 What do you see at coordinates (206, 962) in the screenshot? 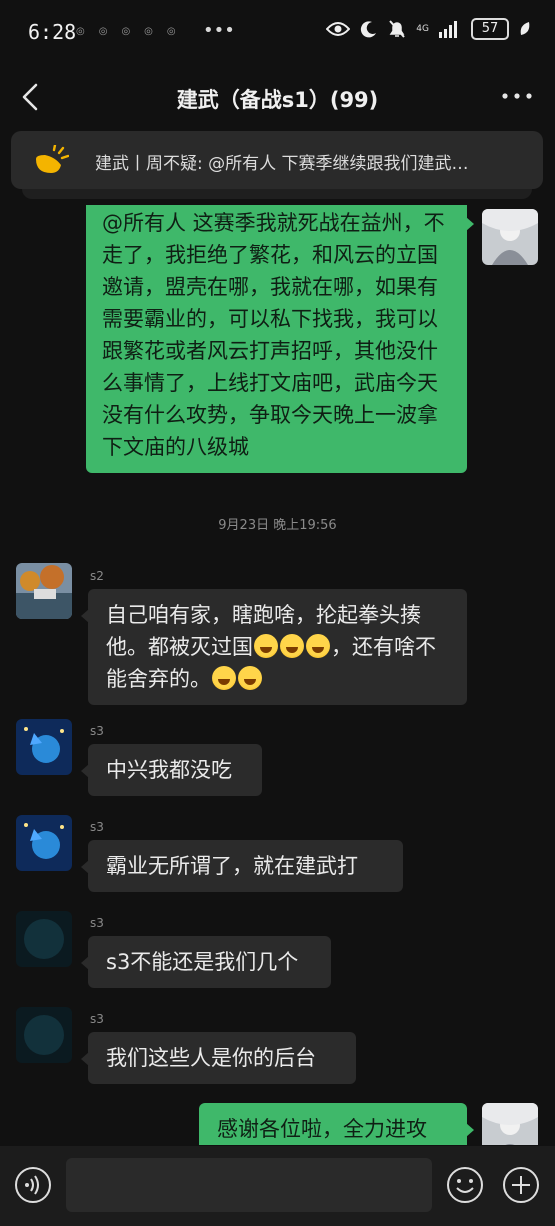
I see `message-bubble-incoming: s3不能还是我们几个` at bounding box center [206, 962].